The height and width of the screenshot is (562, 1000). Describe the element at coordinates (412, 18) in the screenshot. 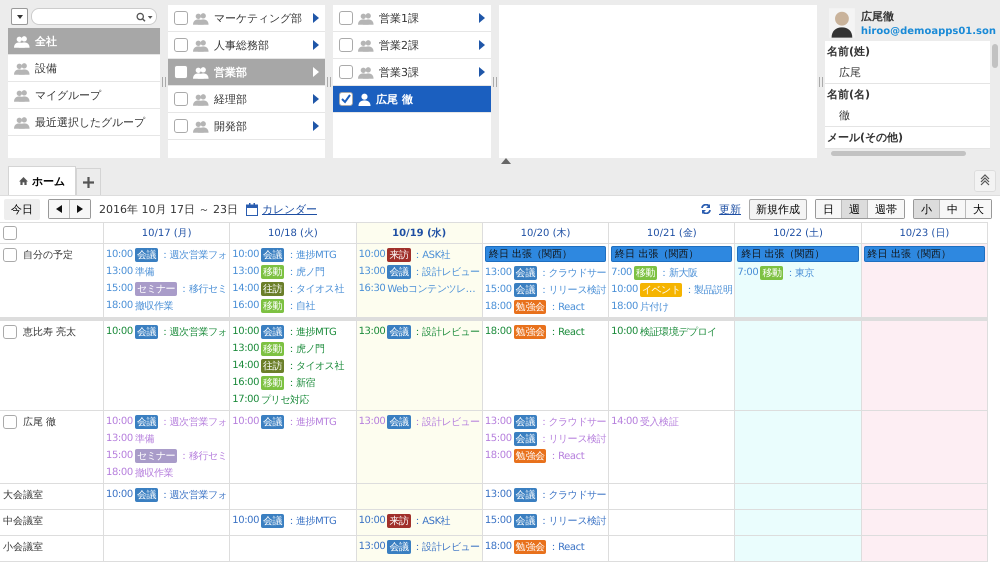

I see `member-list-item: 営業1課` at that location.